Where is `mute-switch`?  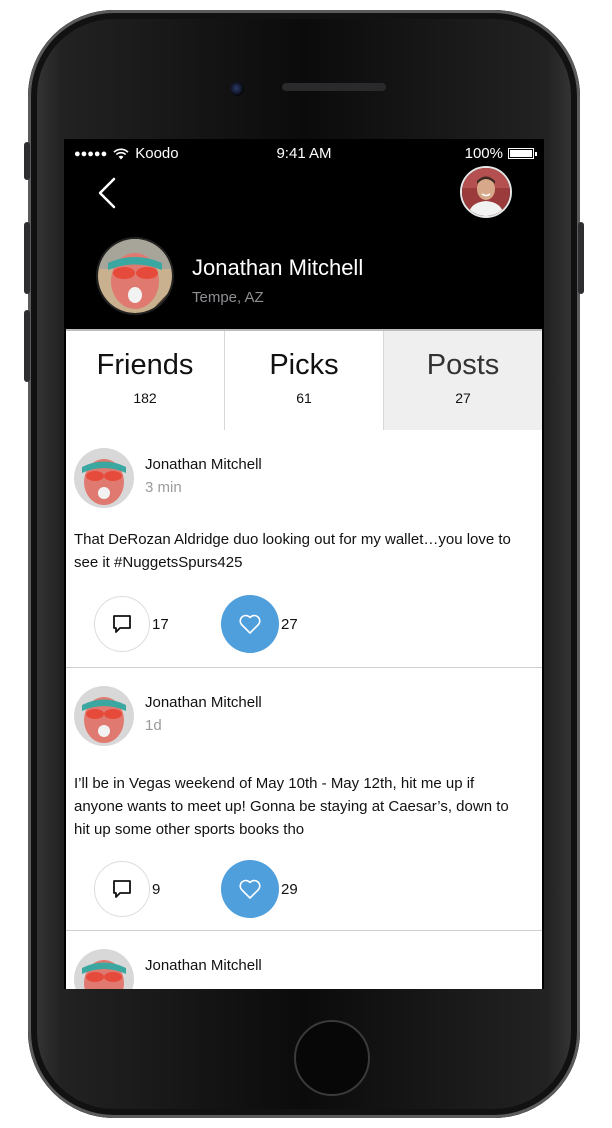 mute-switch is located at coordinates (27, 161).